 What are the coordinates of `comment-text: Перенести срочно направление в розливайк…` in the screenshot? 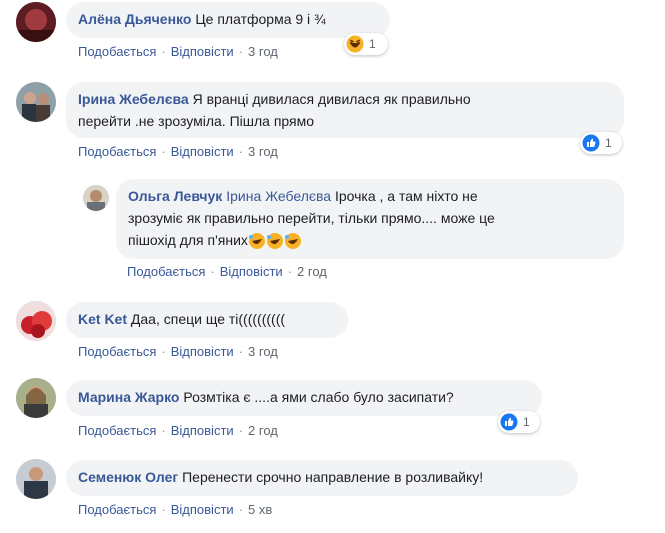 It's located at (333, 477).